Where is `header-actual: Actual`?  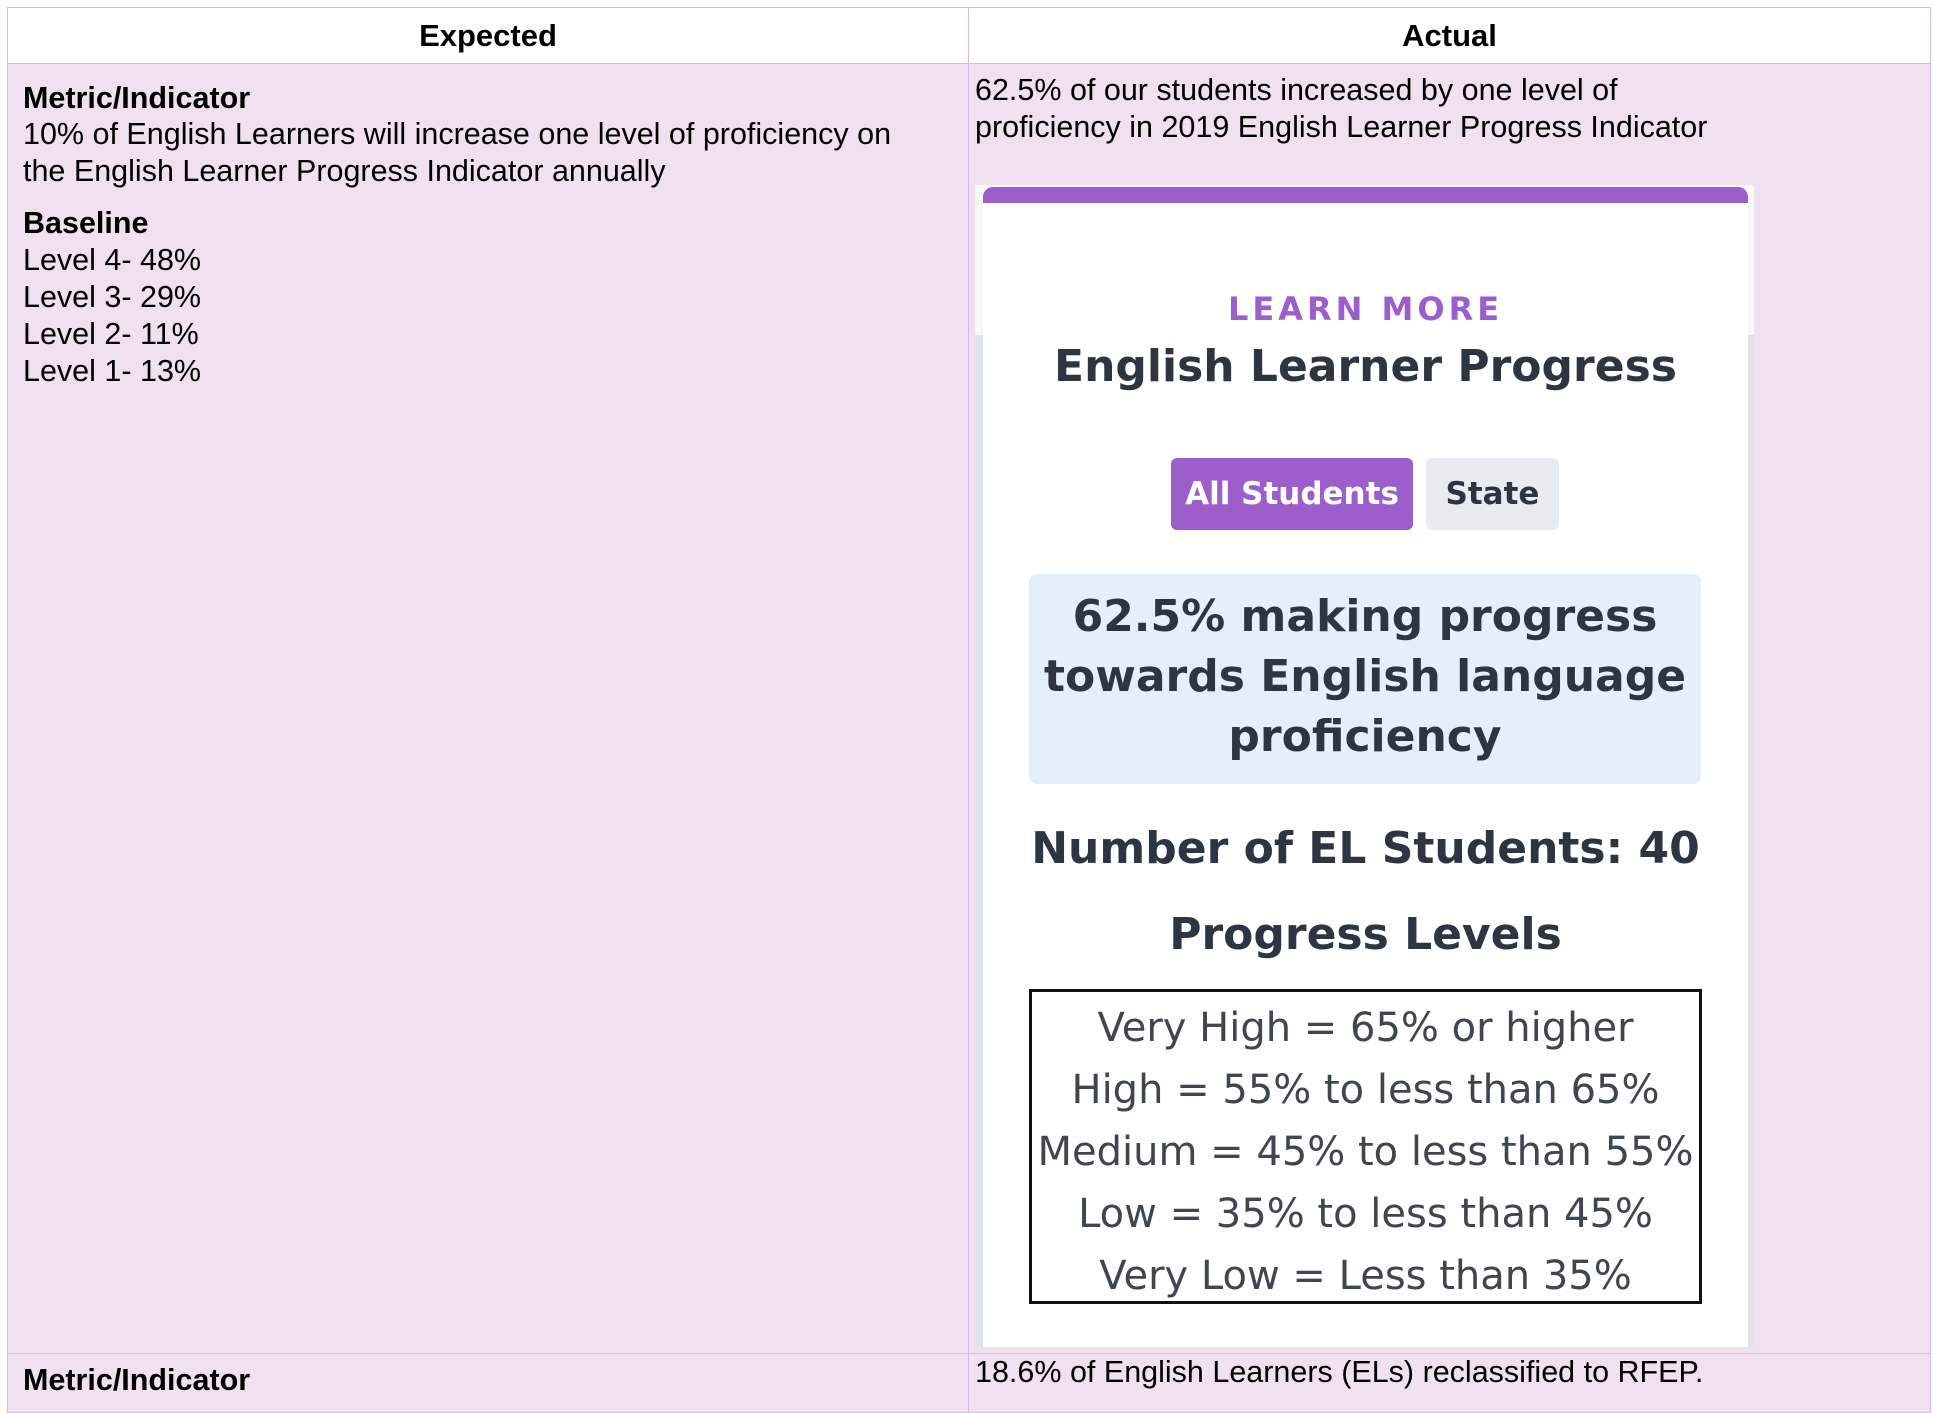 header-actual: Actual is located at coordinates (1449, 35).